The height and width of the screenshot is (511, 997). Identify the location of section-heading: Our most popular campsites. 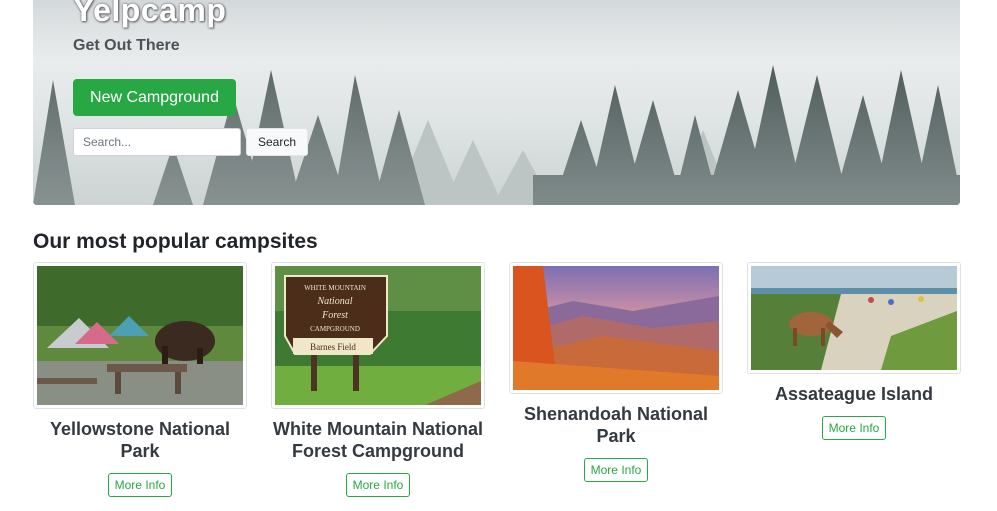
(175, 241).